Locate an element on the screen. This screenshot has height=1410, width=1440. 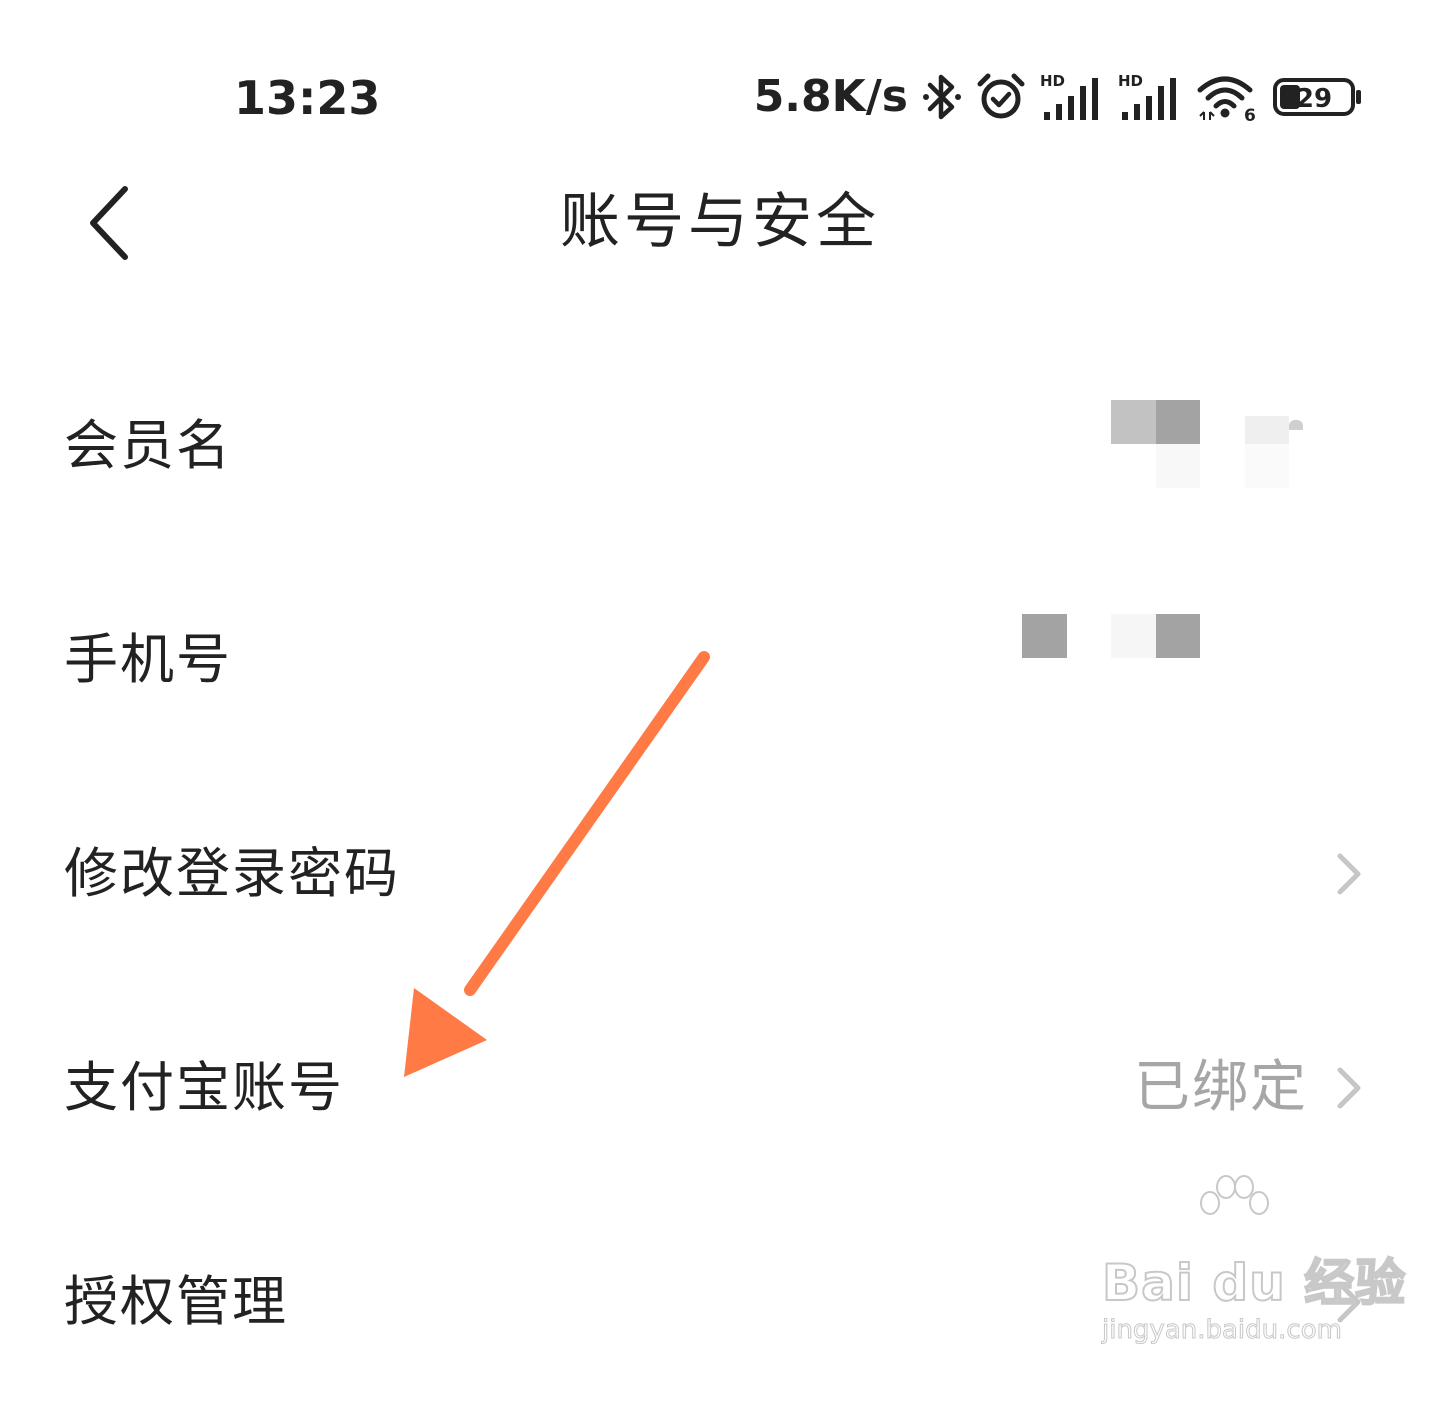
status-time: 13:23 is located at coordinates (307, 98).